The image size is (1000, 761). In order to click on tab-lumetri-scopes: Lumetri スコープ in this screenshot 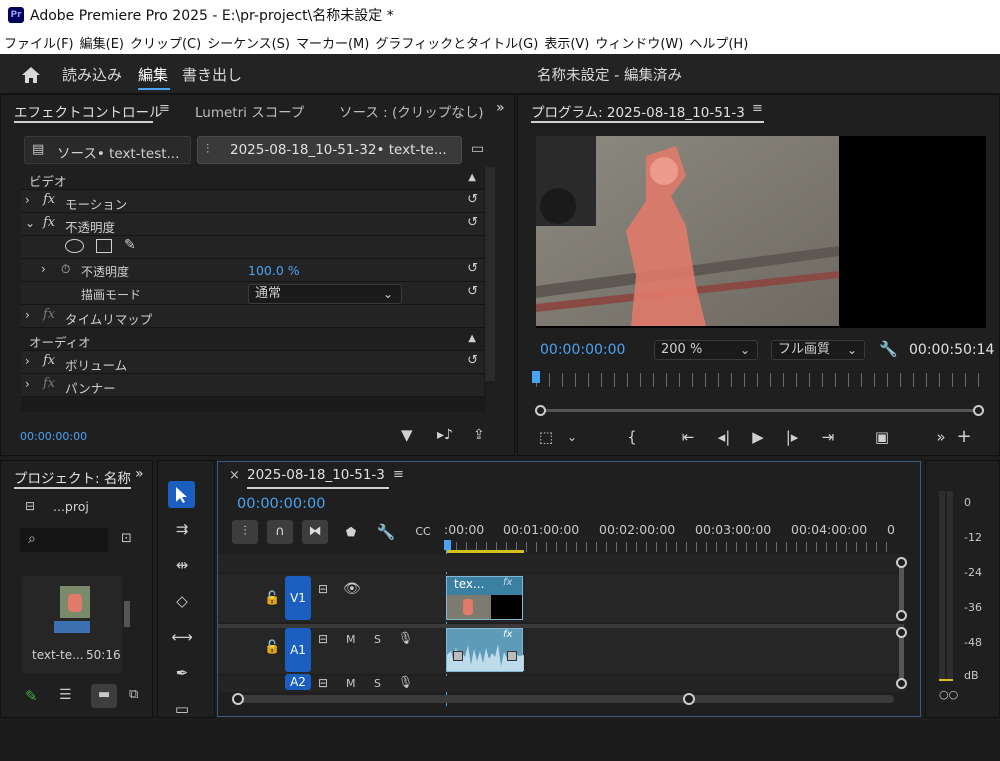, I will do `click(249, 111)`.